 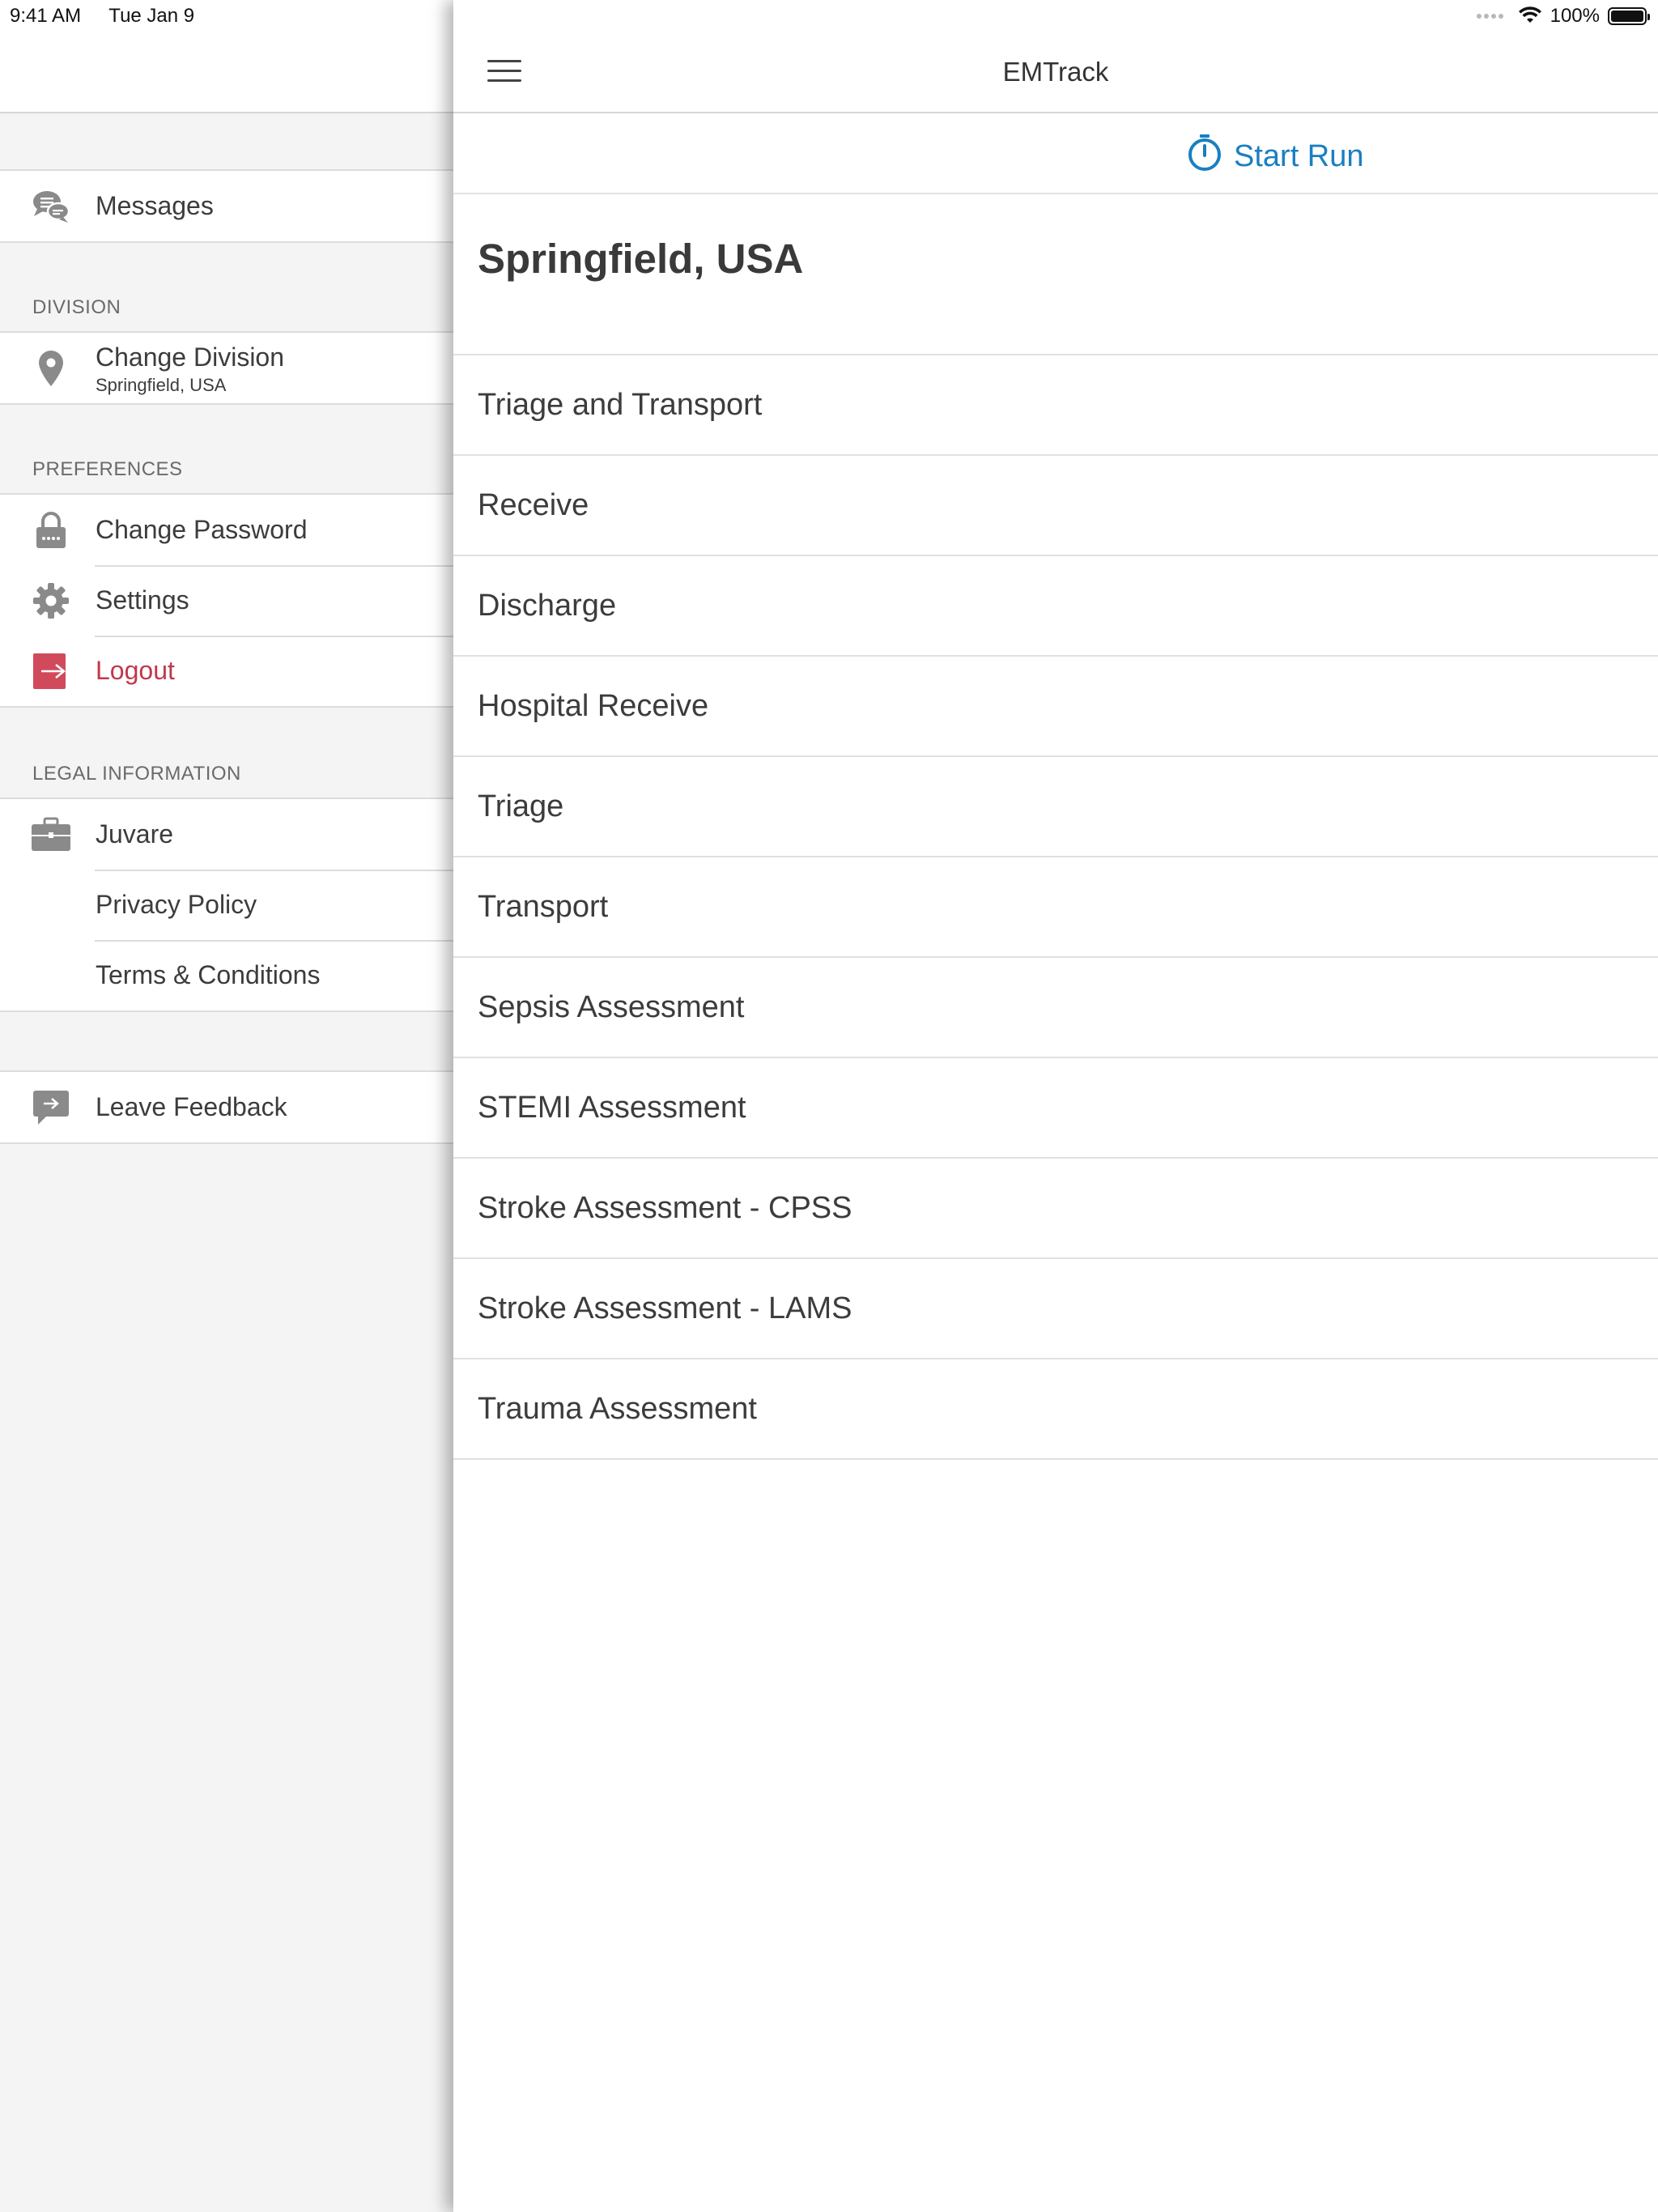 What do you see at coordinates (1055, 406) in the screenshot?
I see `form-item-triage-and-transport: Triage and Transport` at bounding box center [1055, 406].